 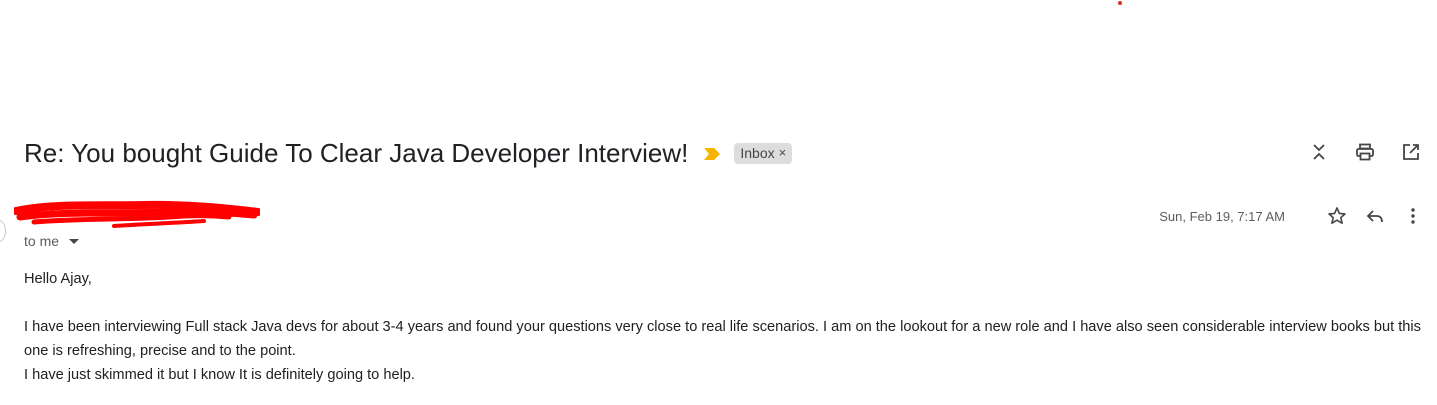 I want to click on importance-marker-icon, so click(x=712, y=153).